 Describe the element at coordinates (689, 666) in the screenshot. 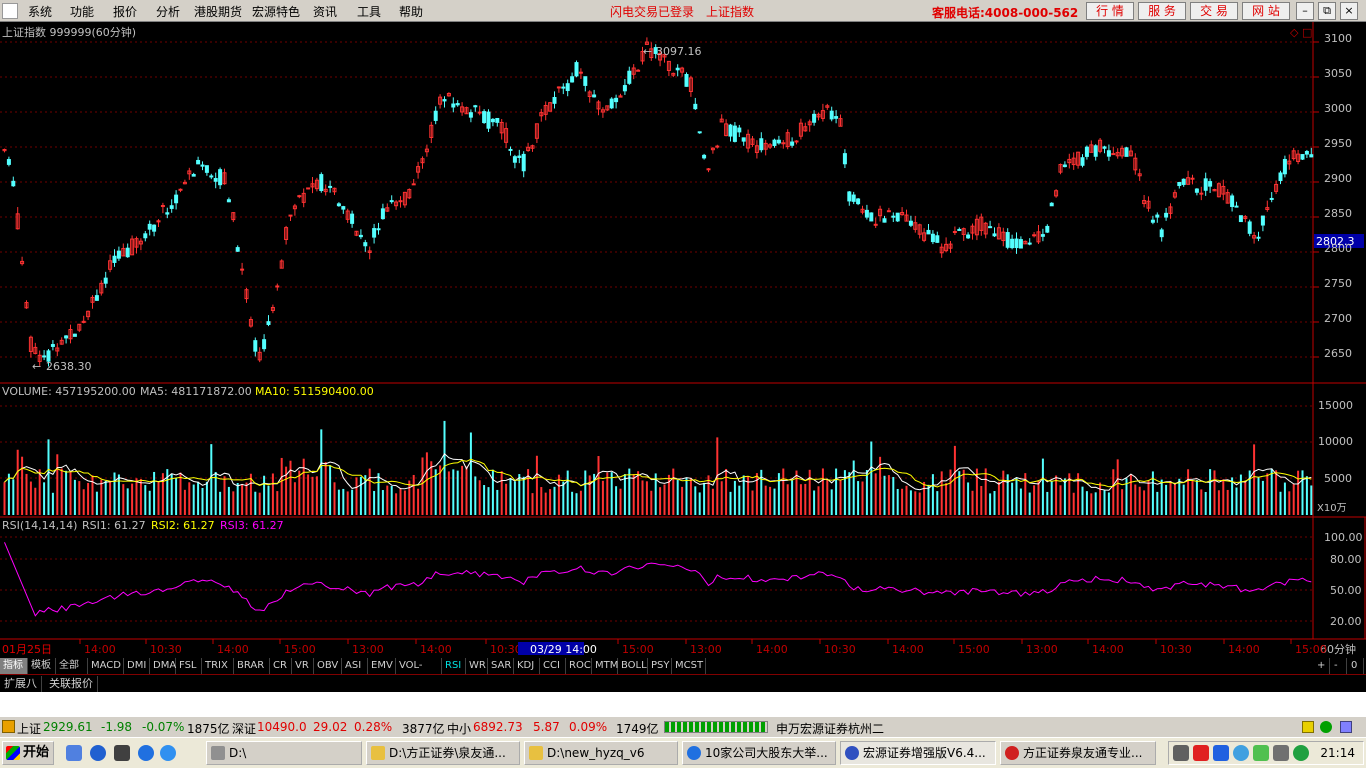

I see `tab-mcst: MCST` at that location.